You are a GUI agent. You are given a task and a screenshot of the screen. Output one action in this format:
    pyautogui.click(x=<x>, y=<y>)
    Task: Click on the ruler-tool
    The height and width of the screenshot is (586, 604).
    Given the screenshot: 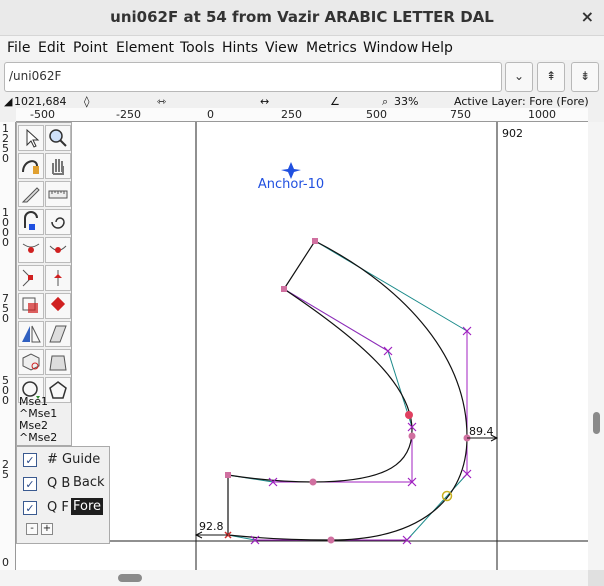 What is the action you would take?
    pyautogui.click(x=58, y=194)
    